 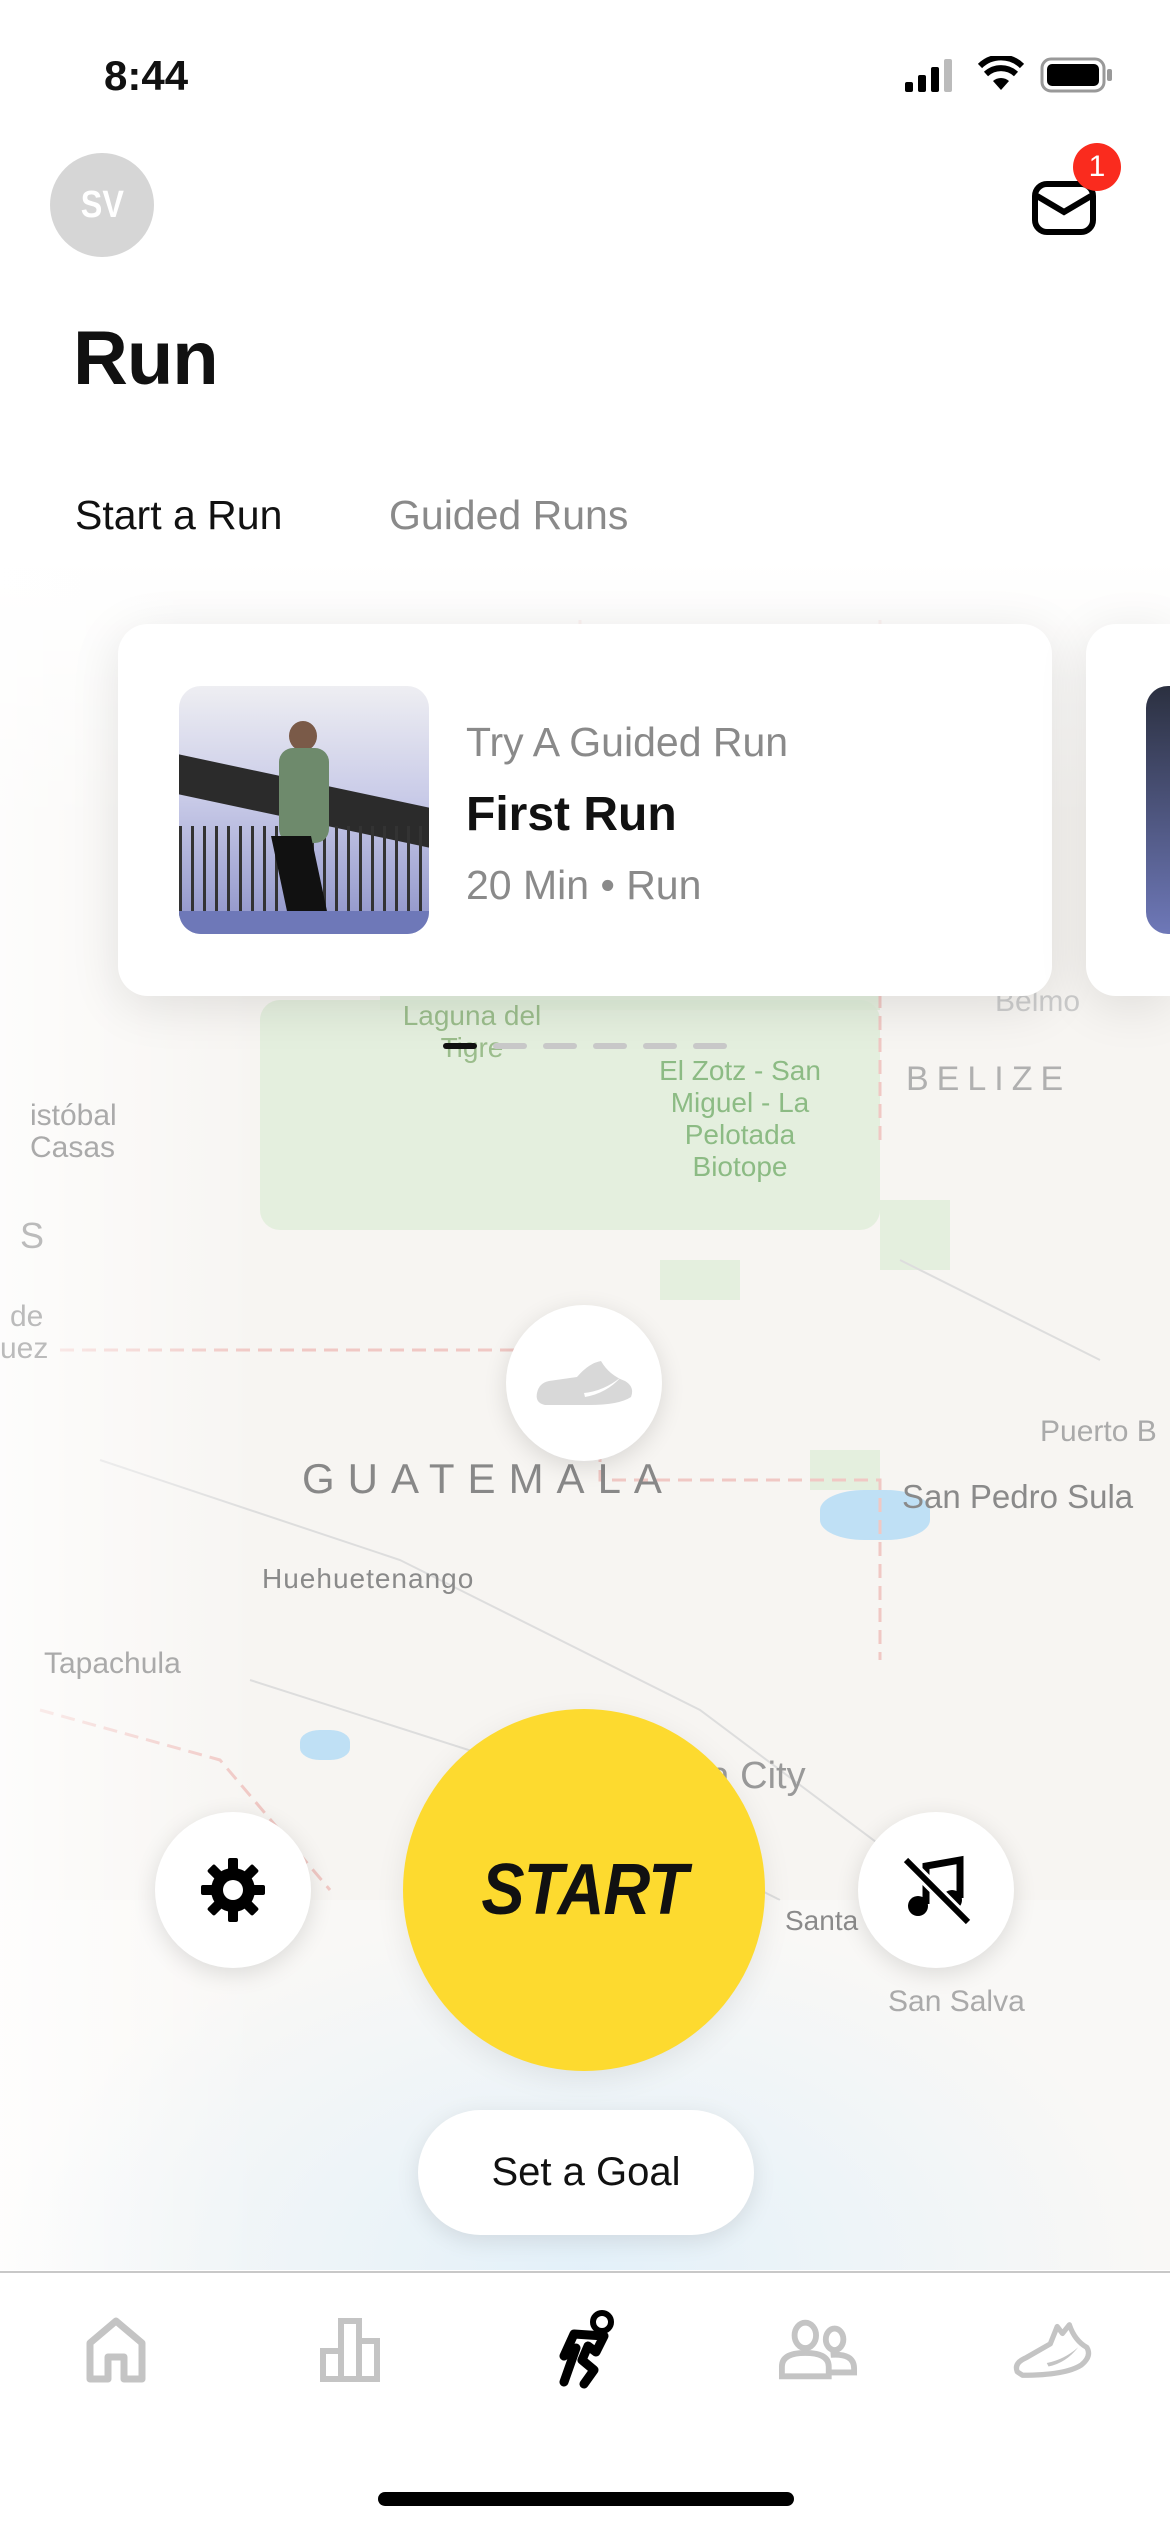 I want to click on start-label: START, so click(x=584, y=1890).